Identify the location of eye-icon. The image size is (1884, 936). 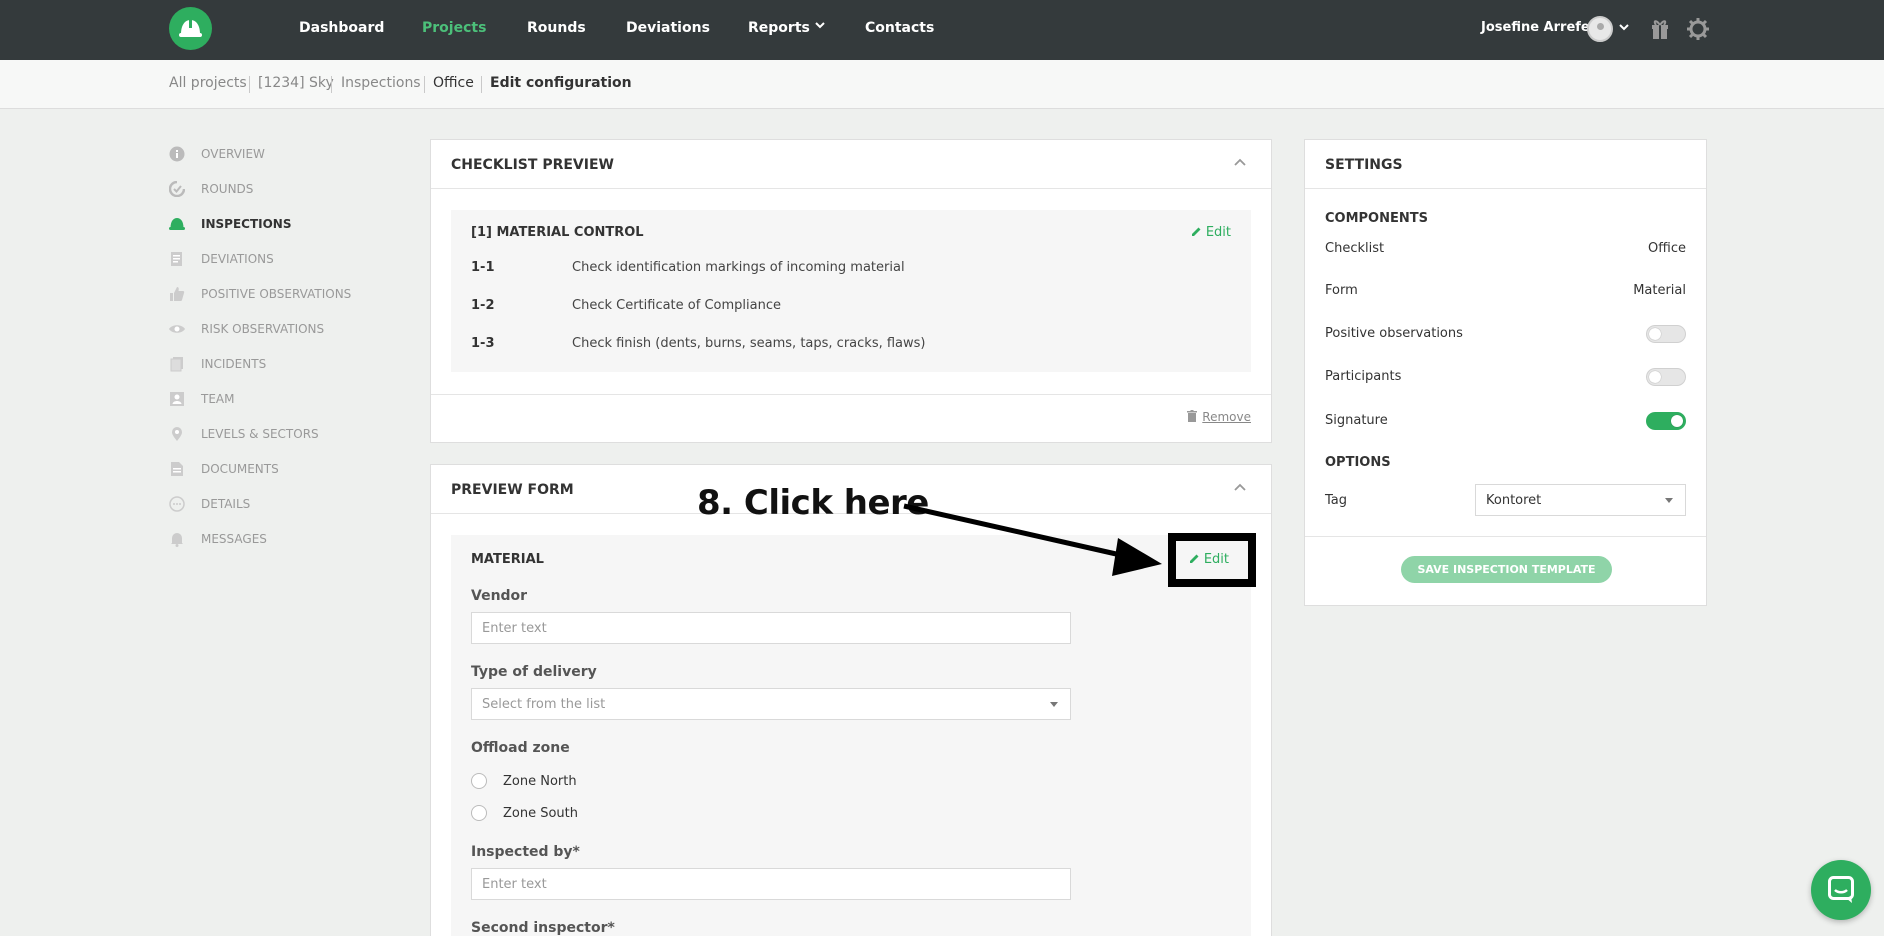
(177, 329).